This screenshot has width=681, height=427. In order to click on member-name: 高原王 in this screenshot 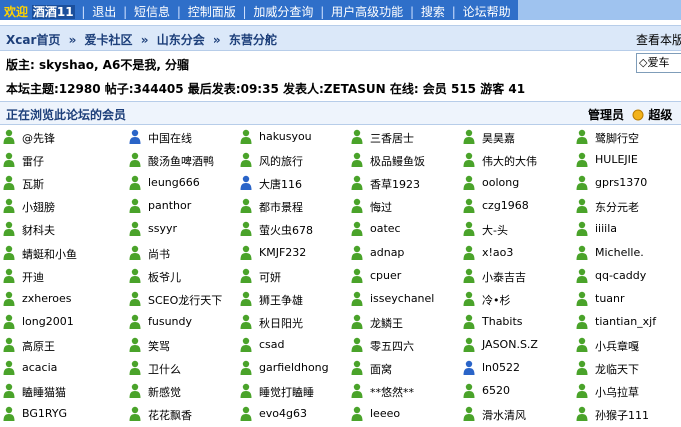, I will do `click(38, 346)`.